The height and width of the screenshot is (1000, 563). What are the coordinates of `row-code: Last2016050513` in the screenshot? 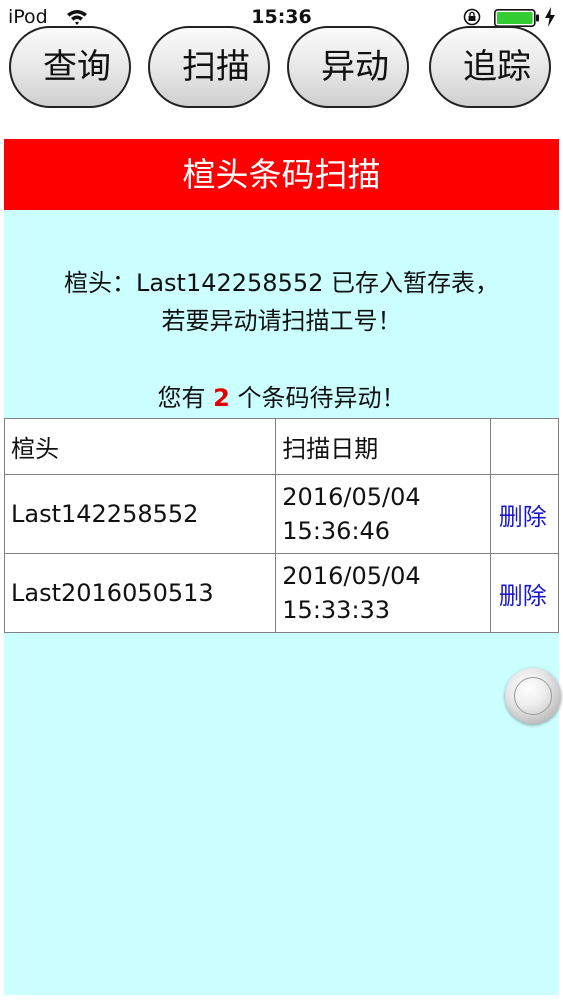 It's located at (140, 593).